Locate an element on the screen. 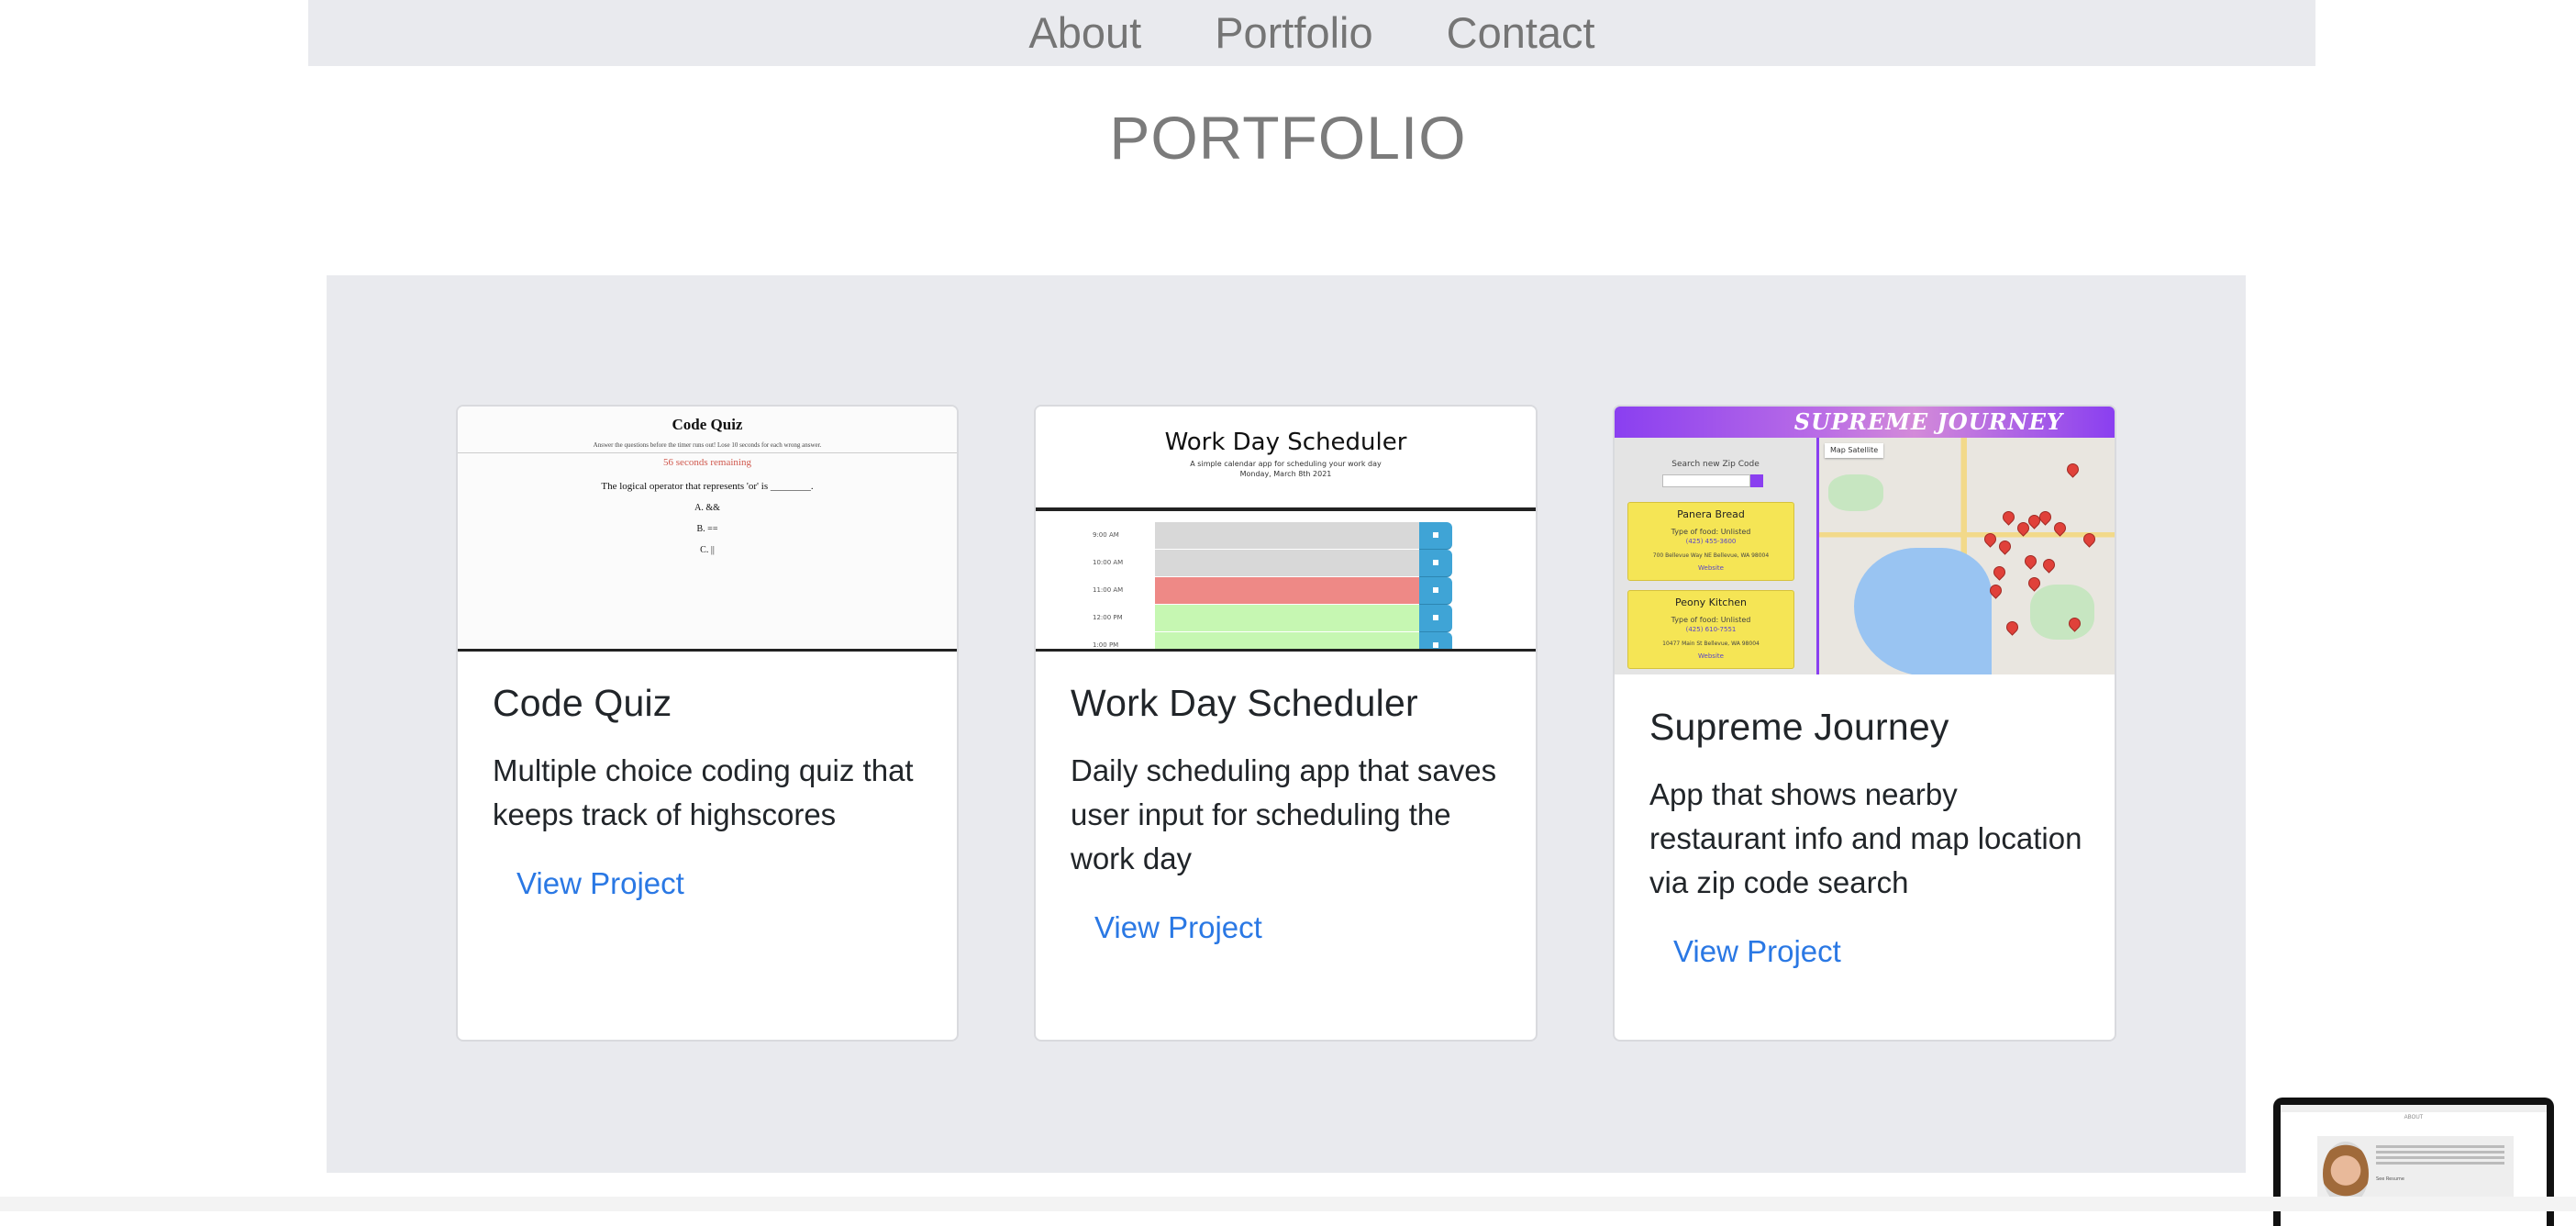 The image size is (2576, 1226). card-title: Work Day Scheduler is located at coordinates (1244, 703).